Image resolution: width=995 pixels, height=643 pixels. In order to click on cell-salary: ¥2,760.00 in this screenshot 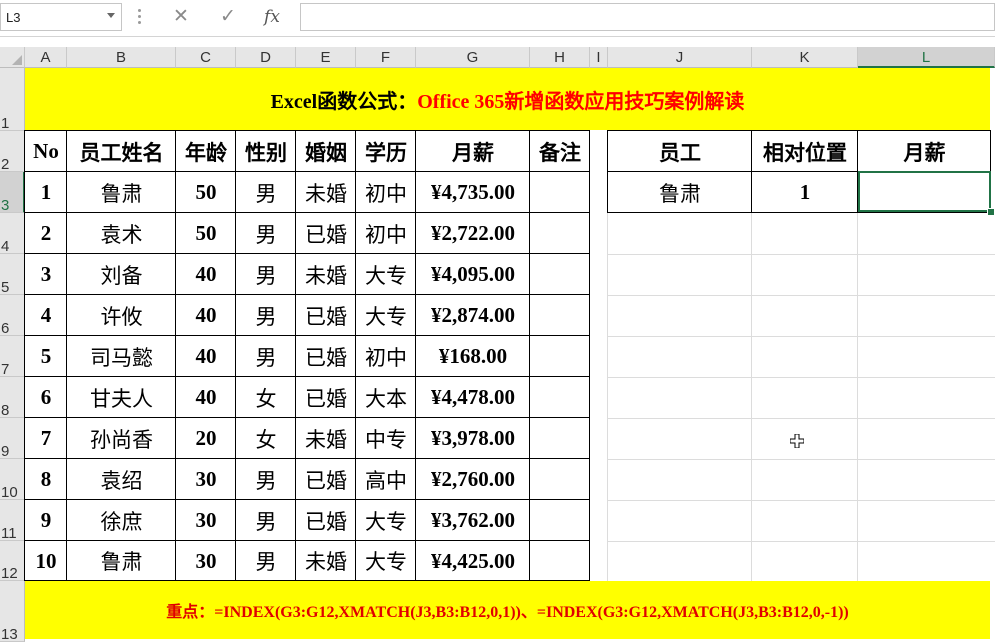, I will do `click(473, 479)`.